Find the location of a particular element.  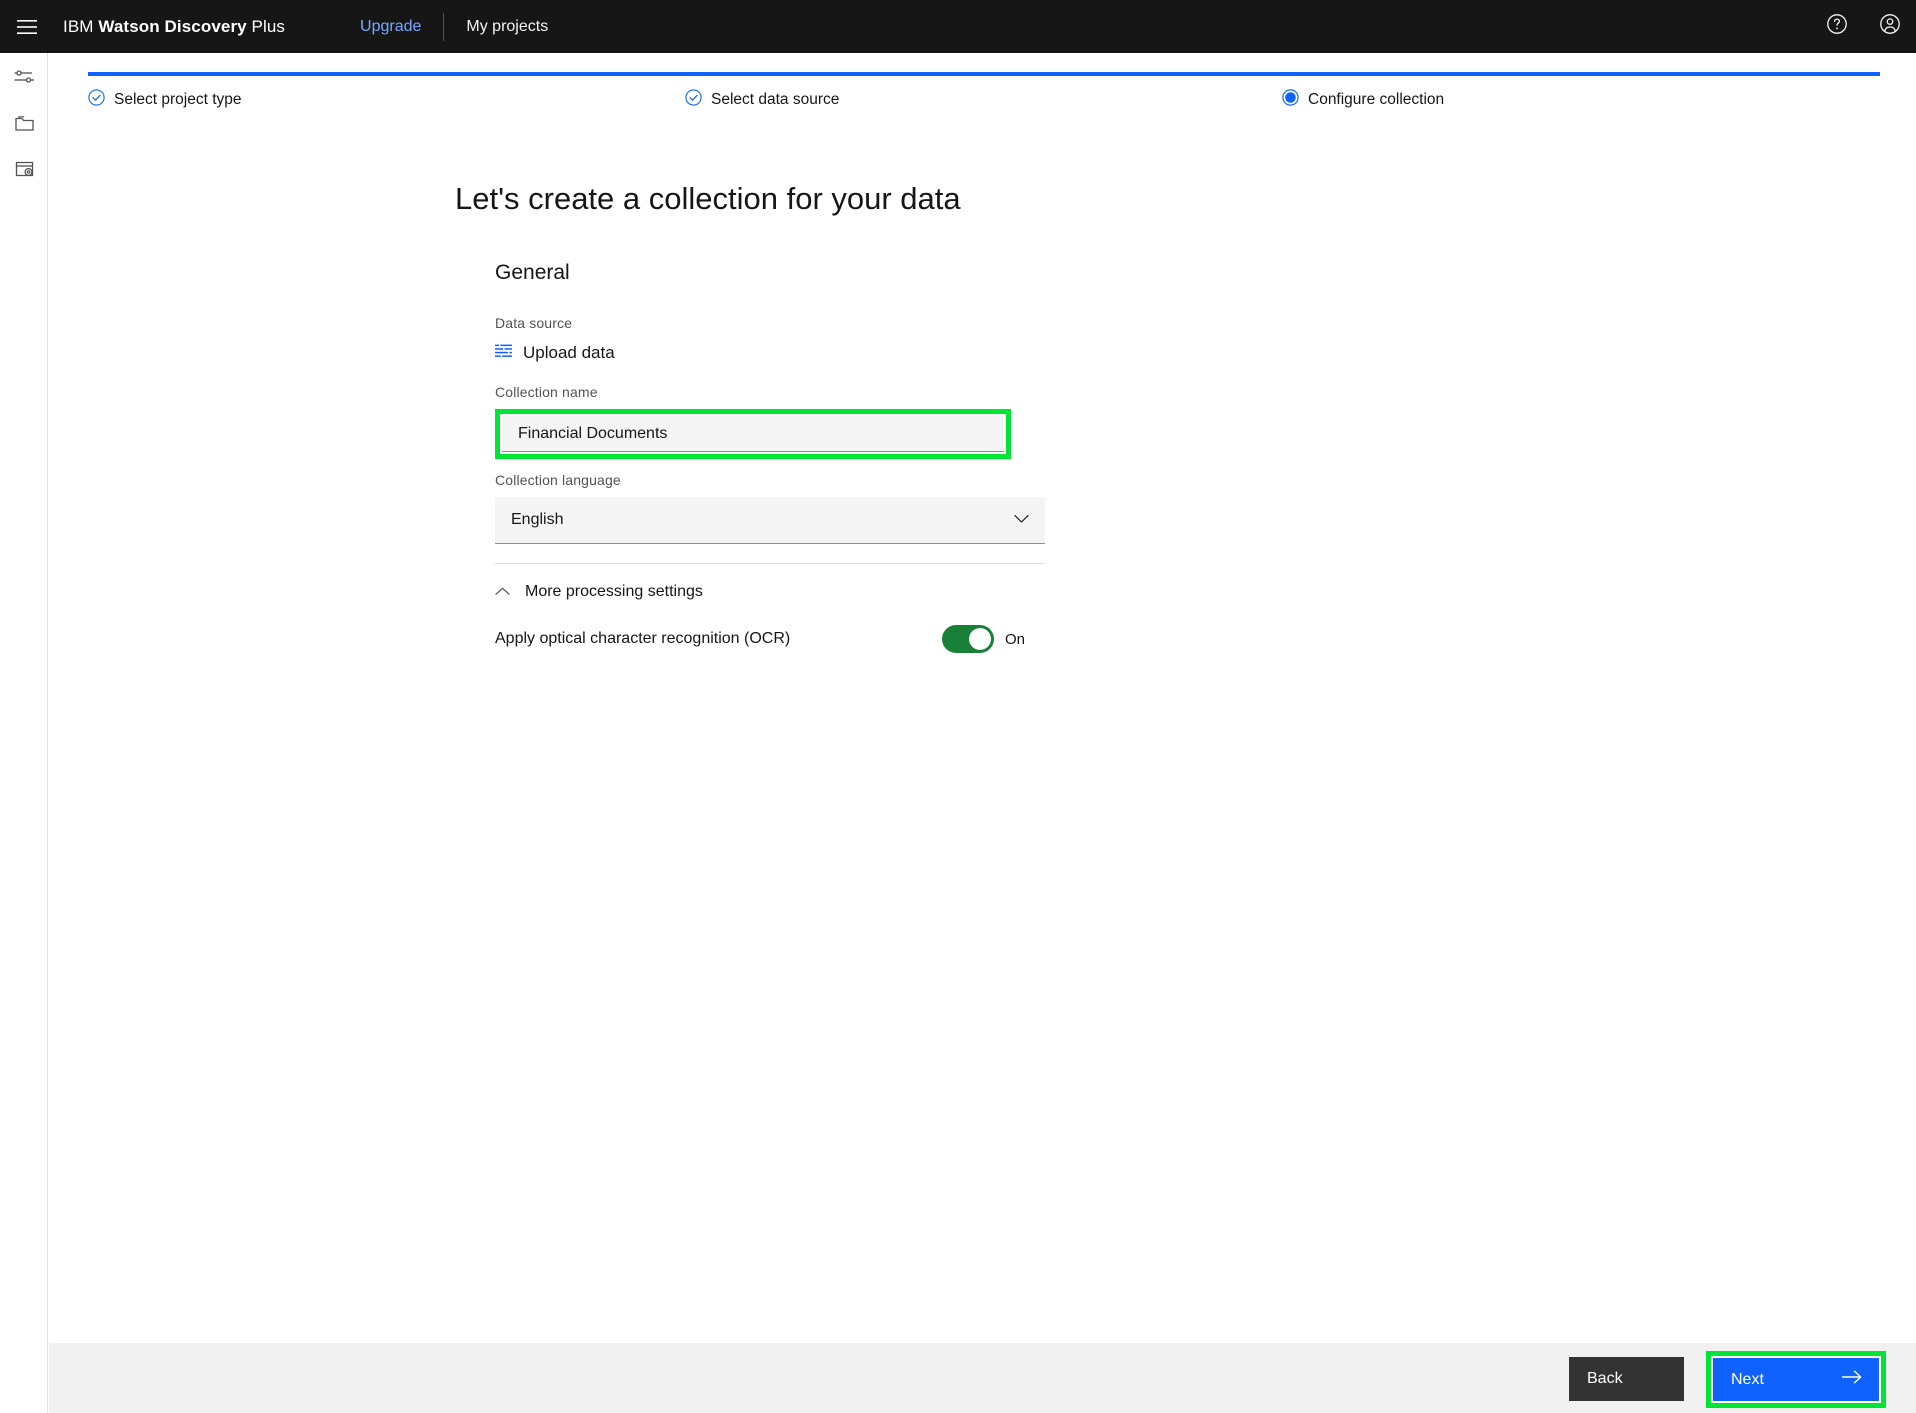

hamburger-icon is located at coordinates (26, 27).